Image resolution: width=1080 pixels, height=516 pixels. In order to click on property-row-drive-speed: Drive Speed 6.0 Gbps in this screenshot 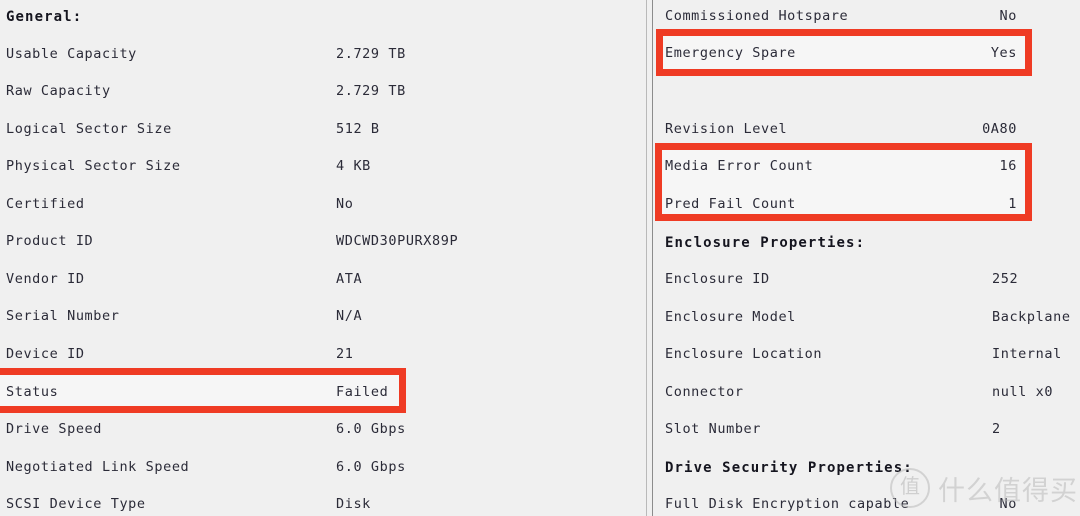, I will do `click(320, 429)`.